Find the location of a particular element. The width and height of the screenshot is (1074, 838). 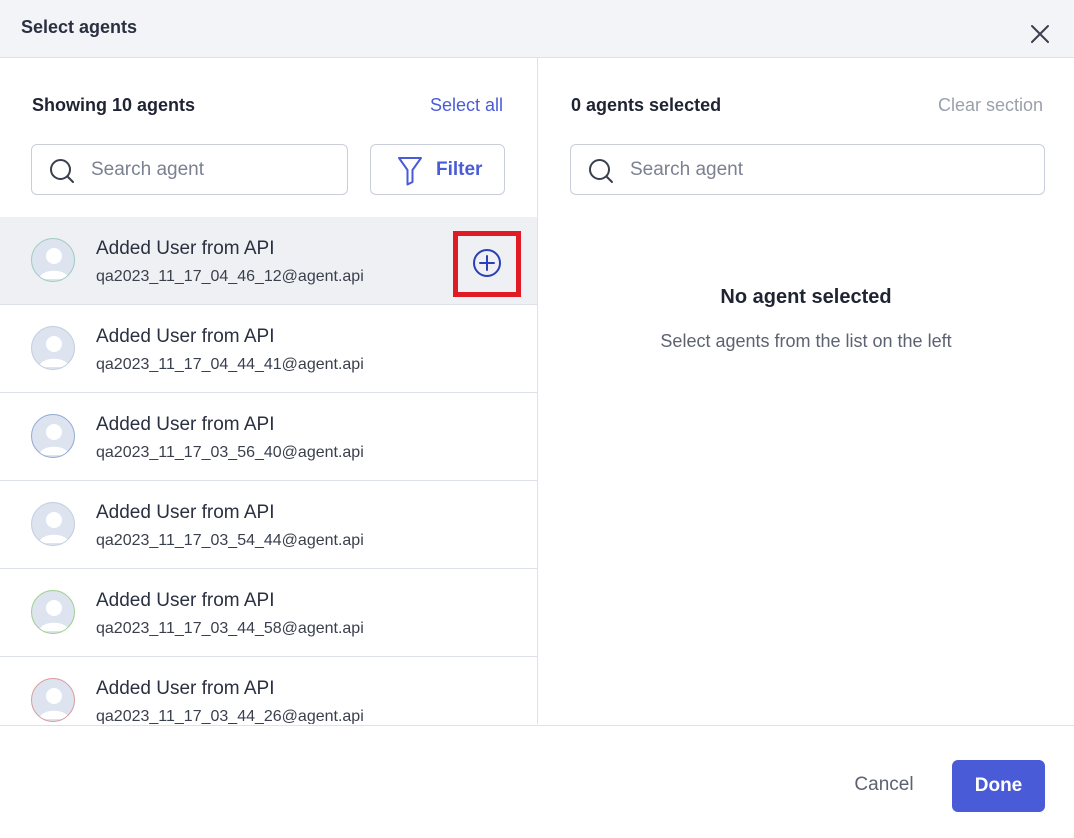

funnel-icon is located at coordinates (410, 171).